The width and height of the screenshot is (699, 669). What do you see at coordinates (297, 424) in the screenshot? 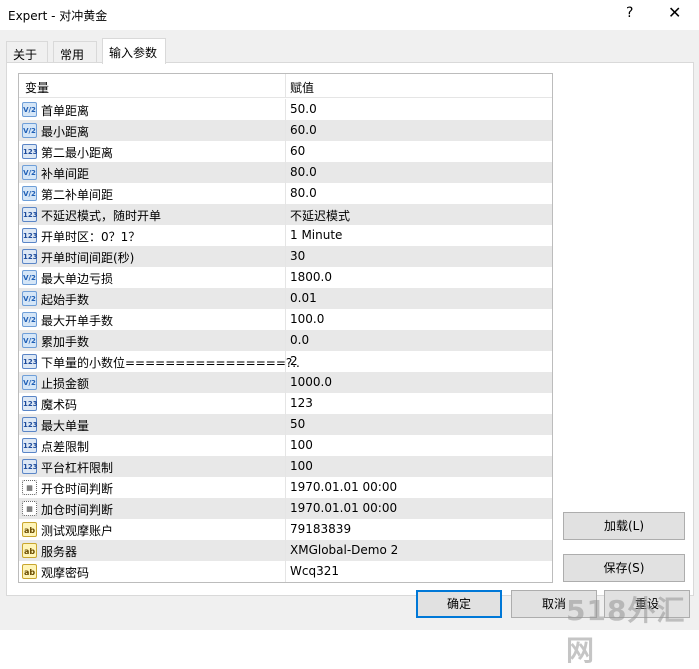
I see `row-value: 50` at bounding box center [297, 424].